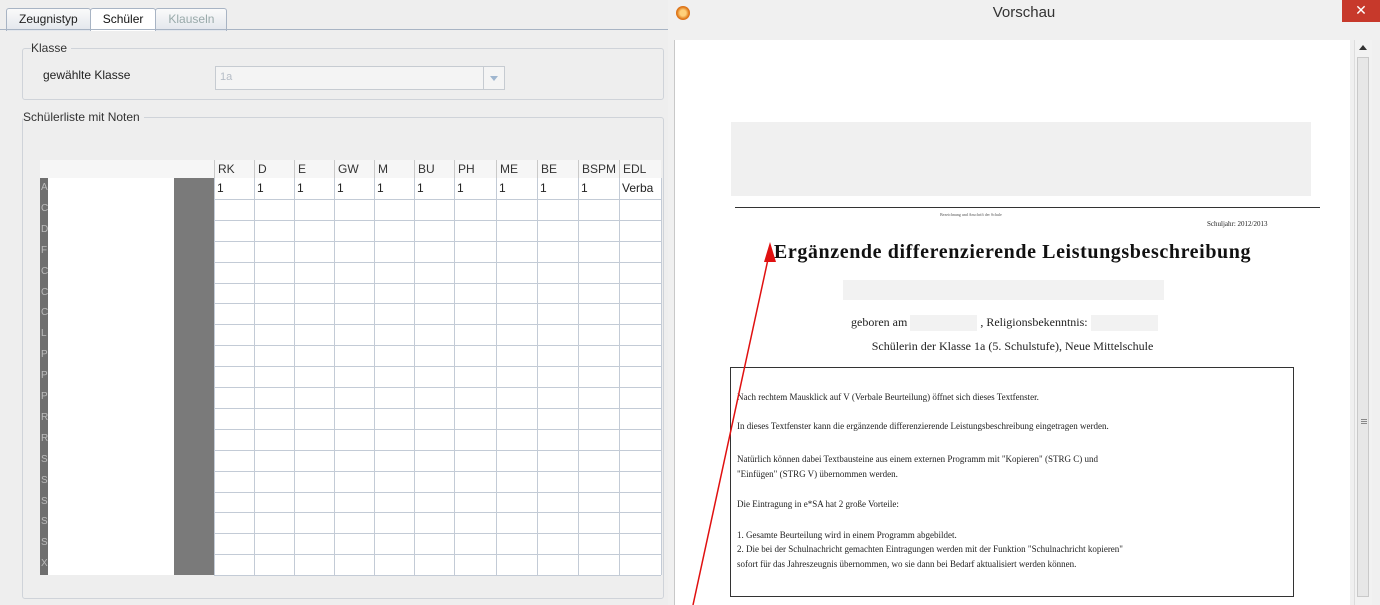 The image size is (1380, 605). Describe the element at coordinates (475, 169) in the screenshot. I see `column-header: PH` at that location.